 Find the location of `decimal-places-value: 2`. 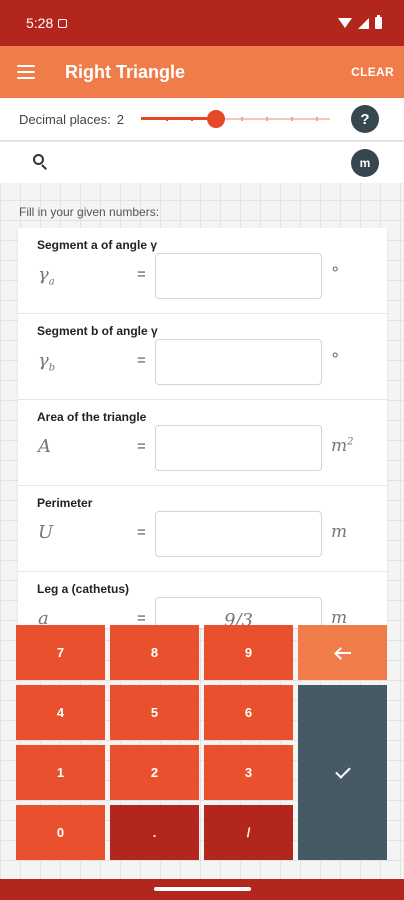

decimal-places-value: 2 is located at coordinates (120, 119).